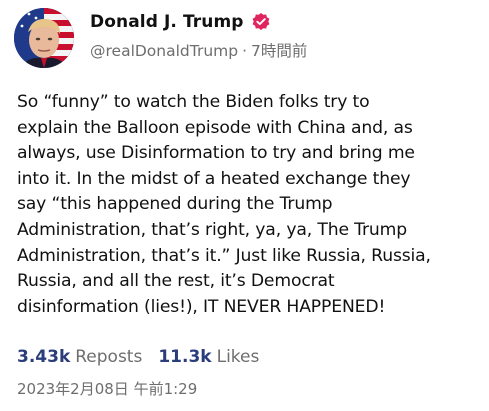  What do you see at coordinates (185, 357) in the screenshot?
I see `likes-count: 11.3k` at bounding box center [185, 357].